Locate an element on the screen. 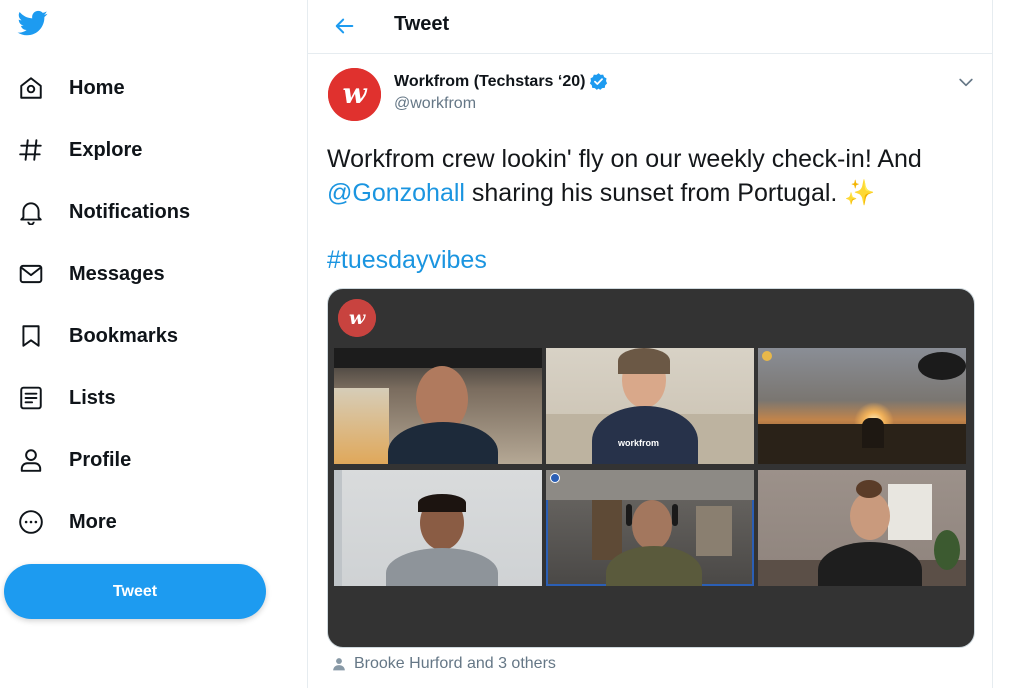 The height and width of the screenshot is (688, 1024). sidebar-item-home: Home is located at coordinates (70, 88).